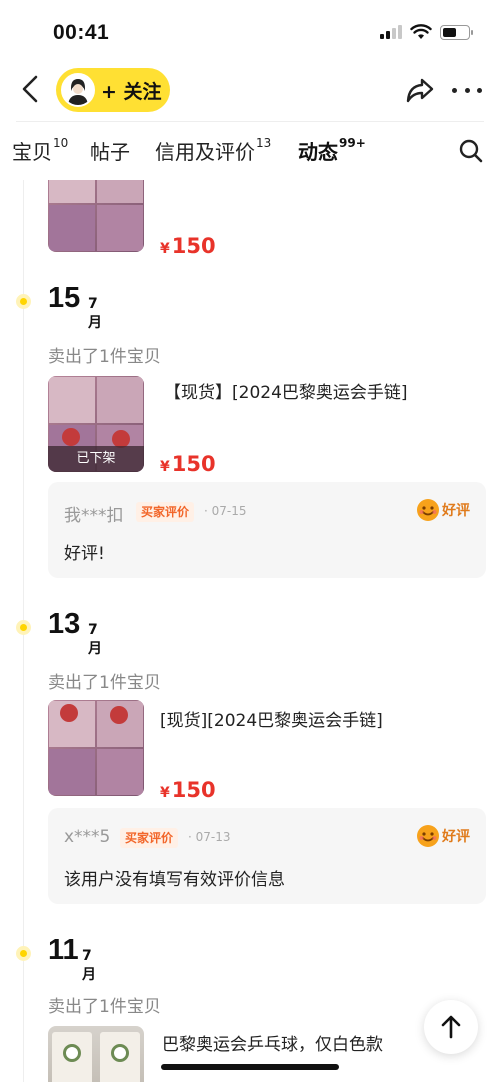  I want to click on tab-bar: 宝贝10 帖子 信用及评价13 动态99+, so click(250, 151).